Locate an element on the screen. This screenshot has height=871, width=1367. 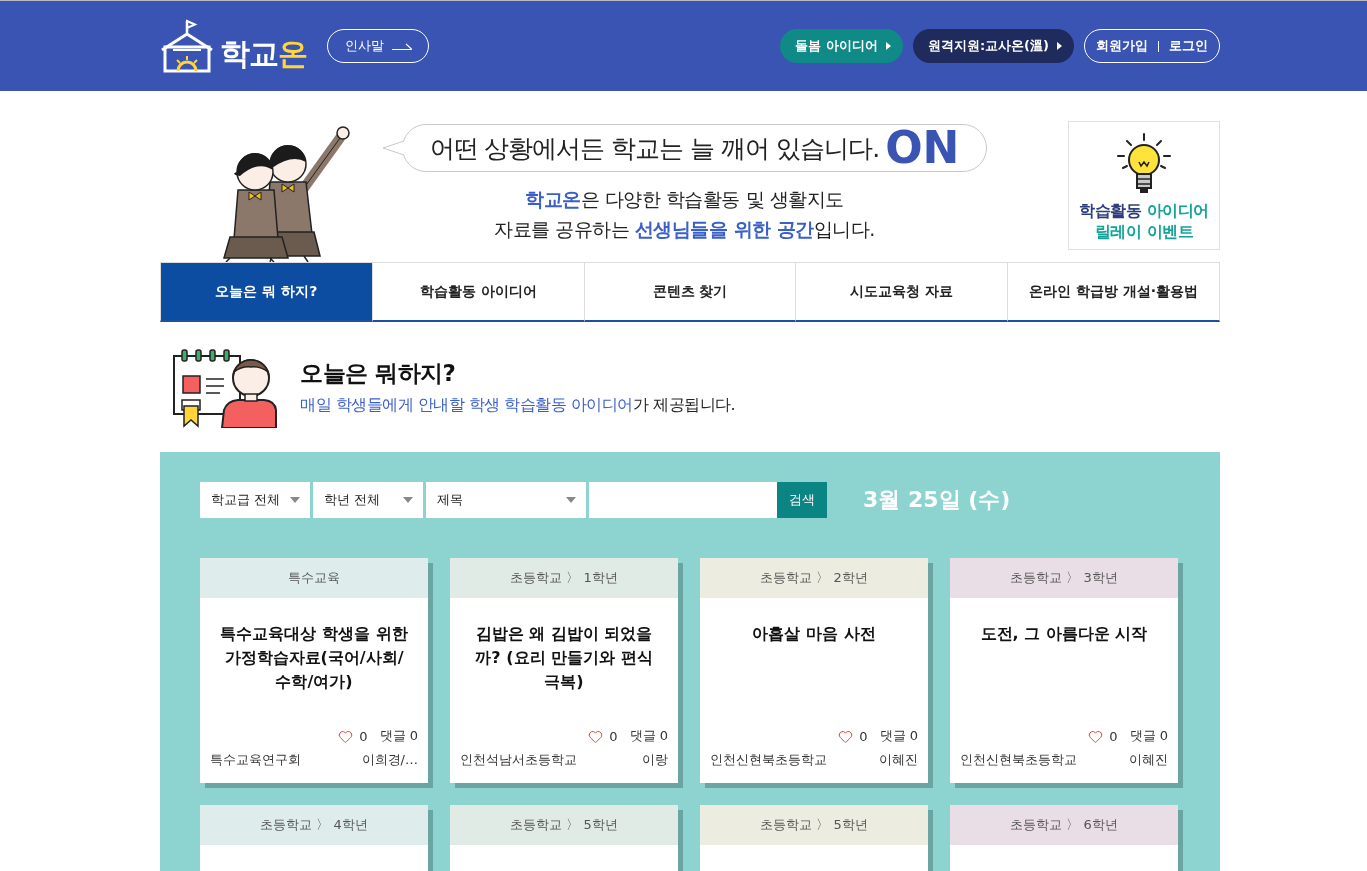
date-text: 3월 25일 (수) is located at coordinates (937, 500).